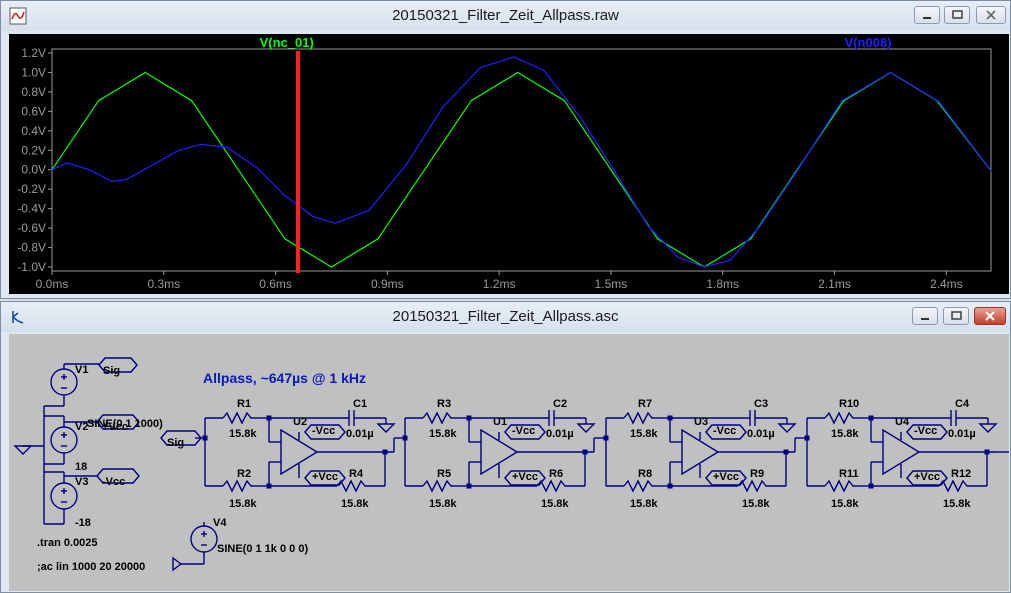 Image resolution: width=1011 pixels, height=593 pixels. What do you see at coordinates (849, 404) in the screenshot?
I see `label-r10: R10` at bounding box center [849, 404].